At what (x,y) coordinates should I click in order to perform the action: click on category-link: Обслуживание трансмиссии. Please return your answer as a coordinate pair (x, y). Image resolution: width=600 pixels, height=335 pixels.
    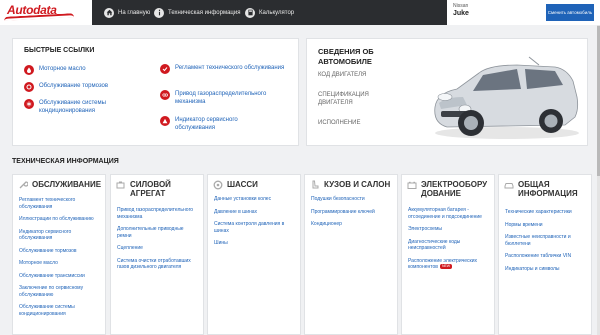
    Looking at the image, I should click on (60, 276).